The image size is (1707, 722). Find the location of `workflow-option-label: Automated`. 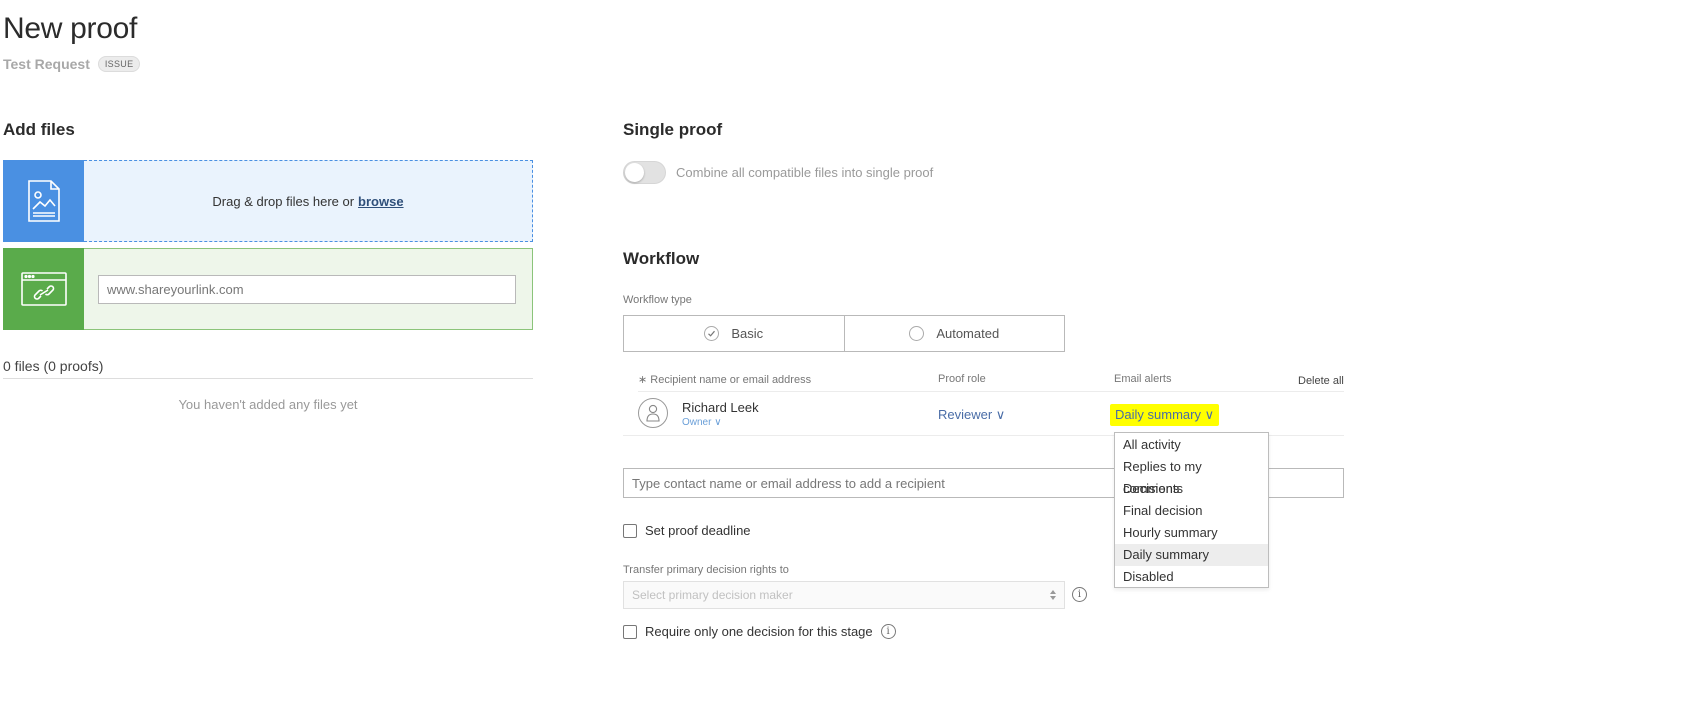

workflow-option-label: Automated is located at coordinates (968, 333).